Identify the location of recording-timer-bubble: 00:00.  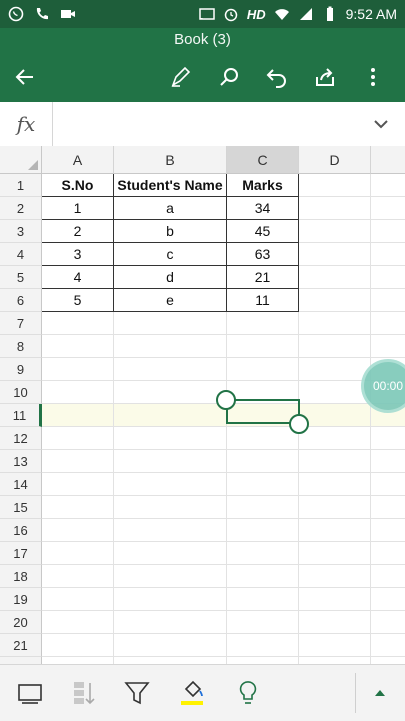
(384, 386).